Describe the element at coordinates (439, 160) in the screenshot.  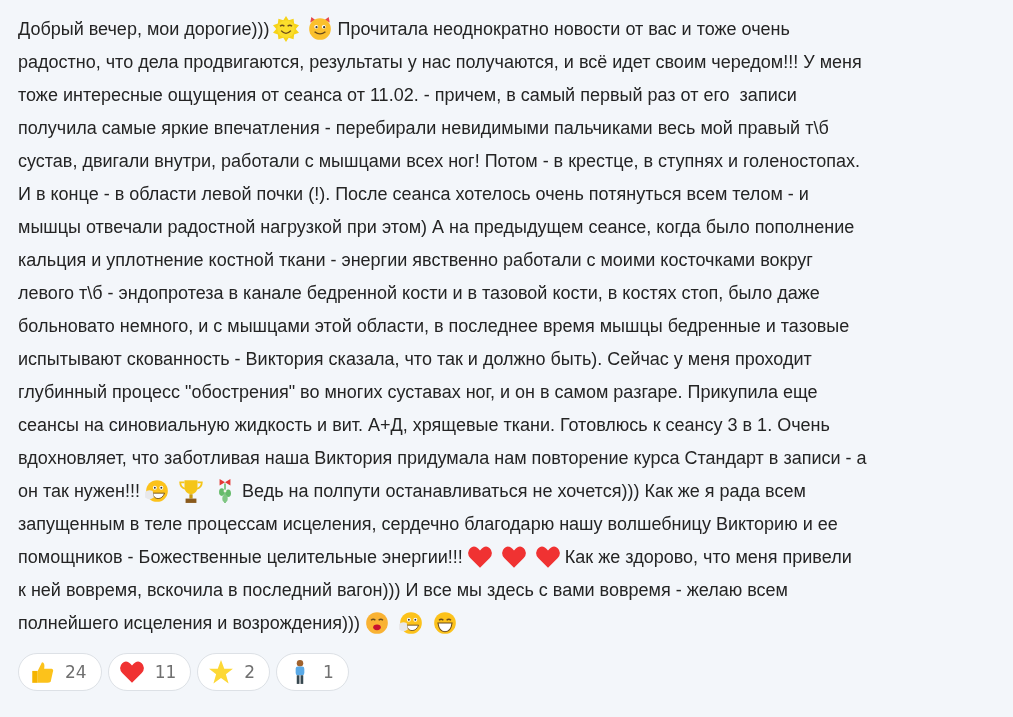
I see `comment-text: сустав, двигали внутри, работали с мышцами всех ног! Потом - в крестце, в ступнях и голеностопах.` at that location.